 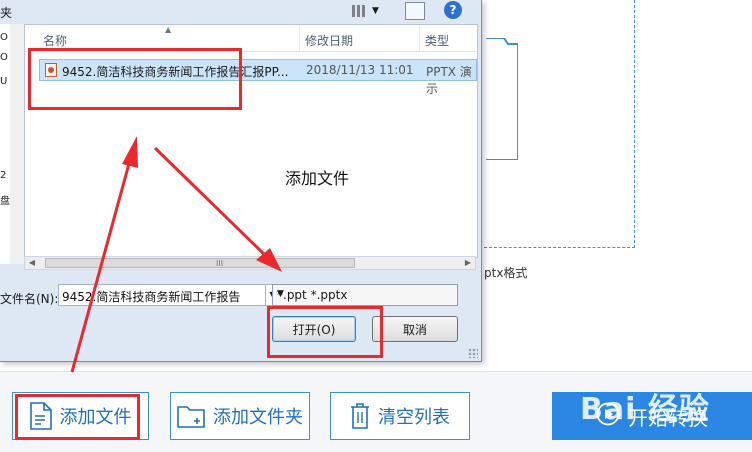 I want to click on trash-icon, so click(x=360, y=416).